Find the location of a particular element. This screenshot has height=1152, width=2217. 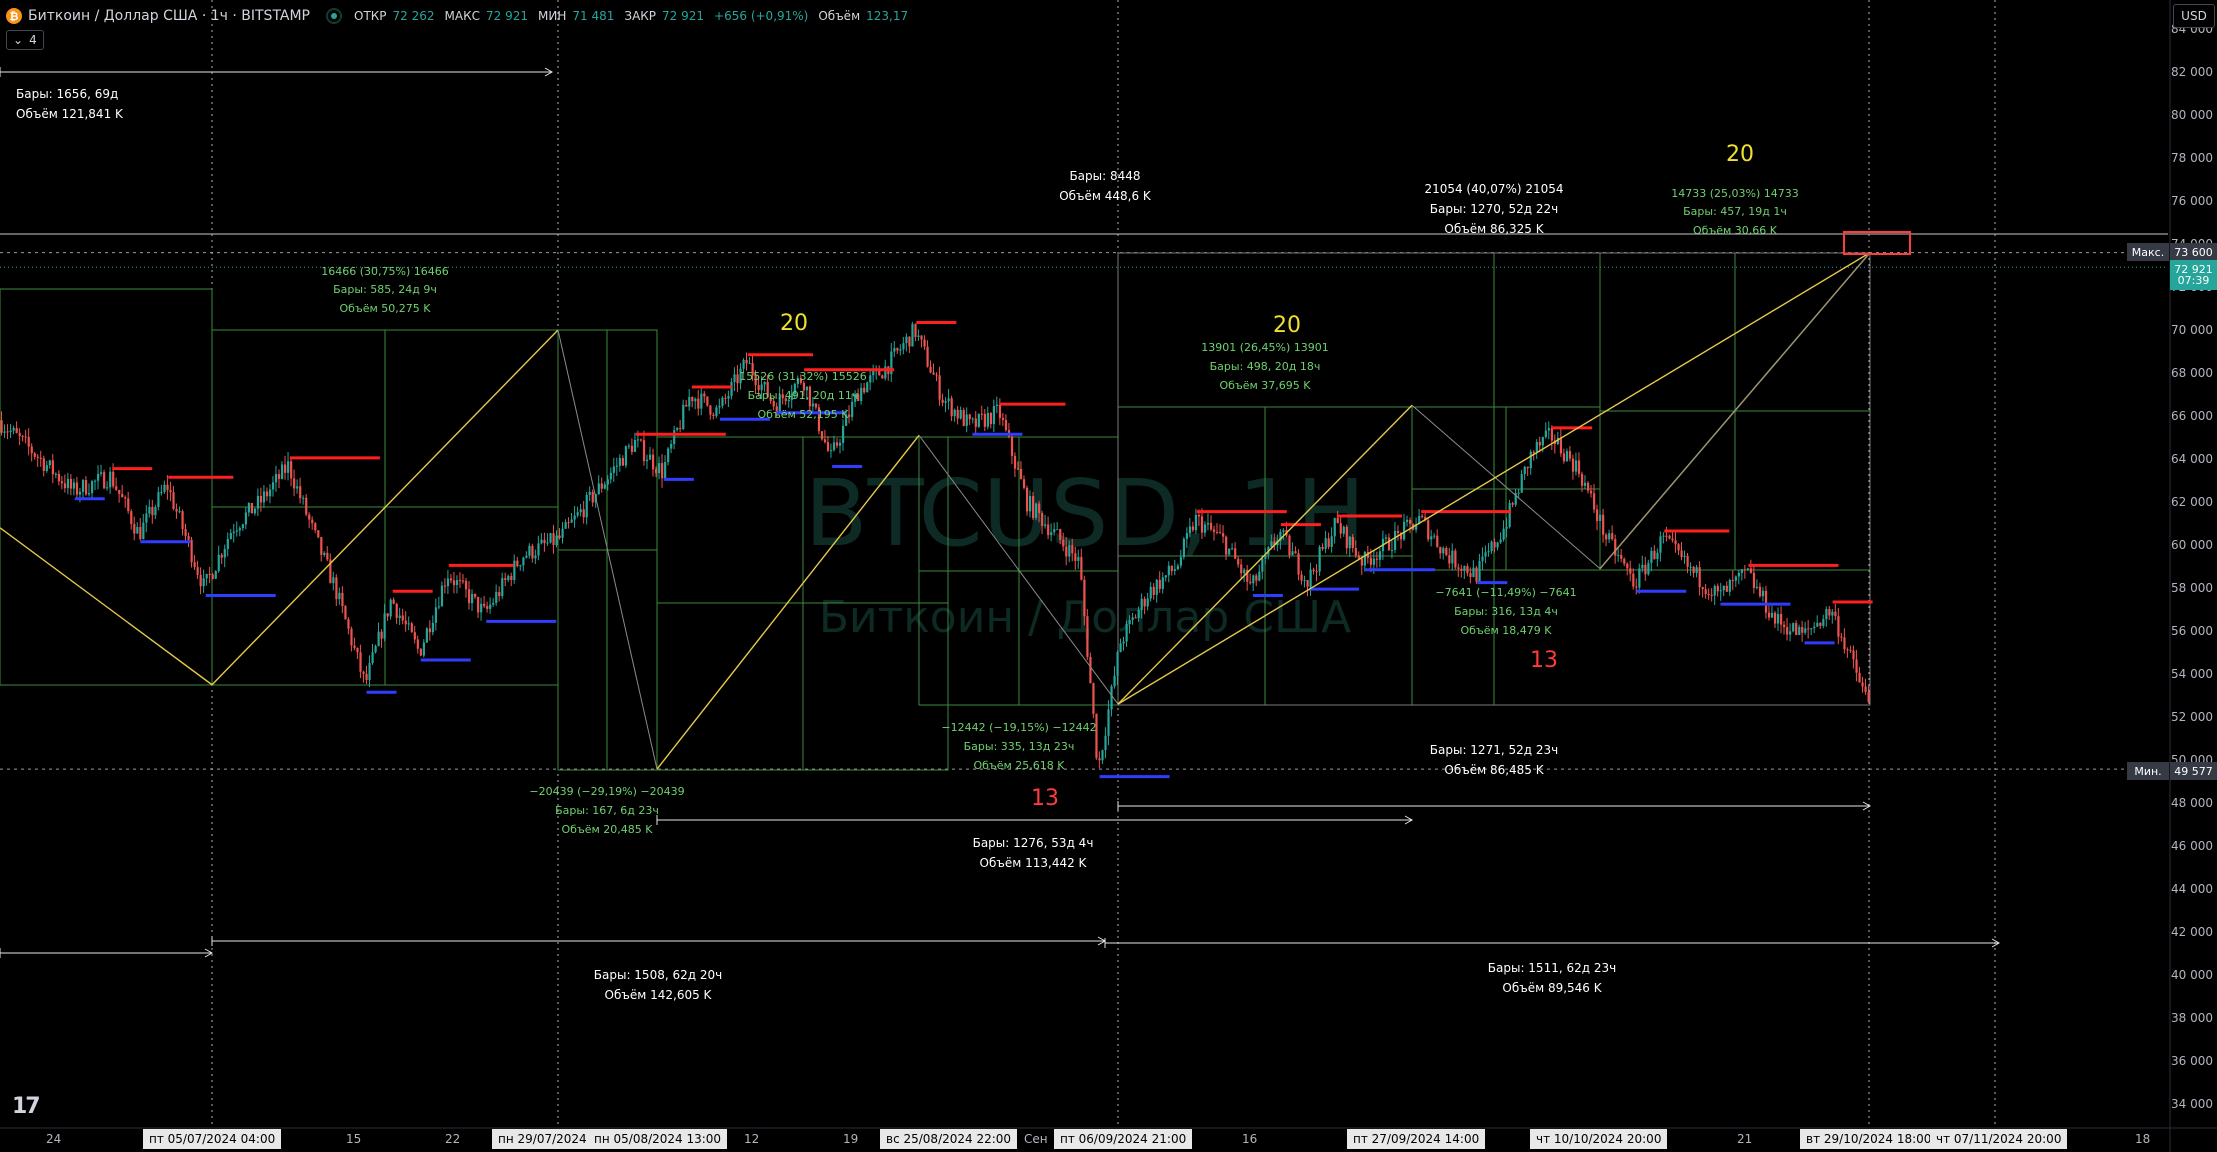

indicators-toggle-button: ⌄ 4 is located at coordinates (25, 40).